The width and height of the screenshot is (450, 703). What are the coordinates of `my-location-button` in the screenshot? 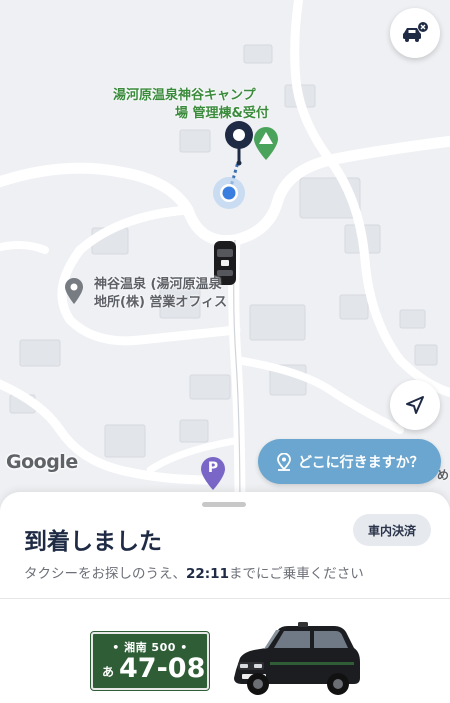 It's located at (415, 405).